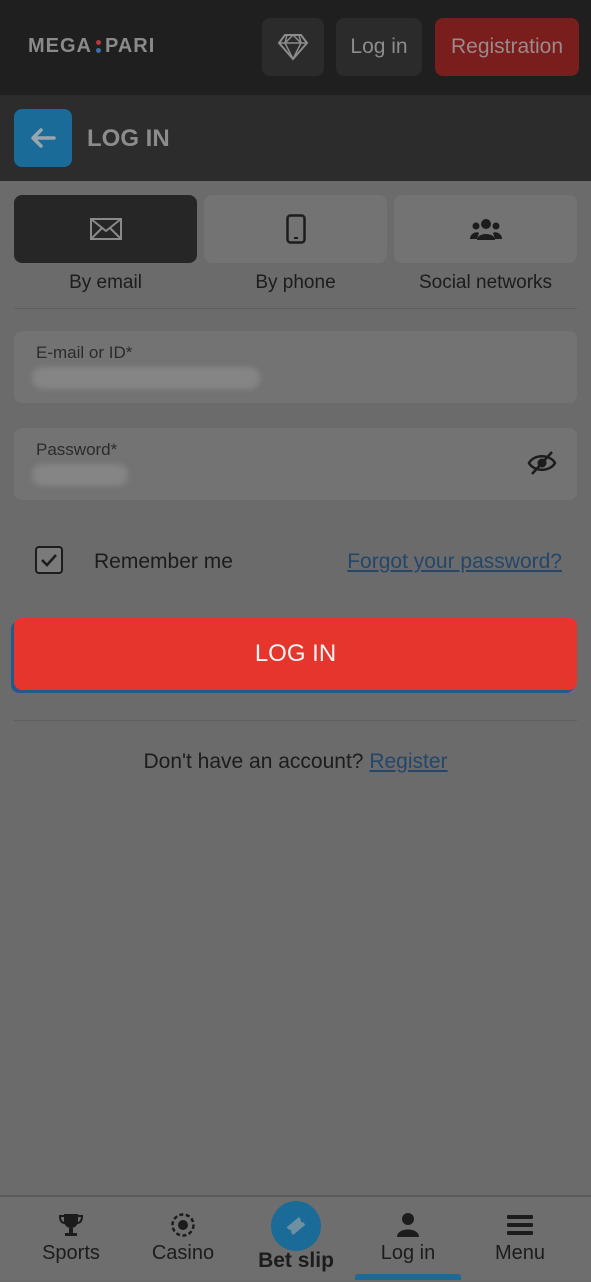 The image size is (591, 1282). Describe the element at coordinates (295, 283) in the screenshot. I see `tab-by-phone-label: By phone` at that location.